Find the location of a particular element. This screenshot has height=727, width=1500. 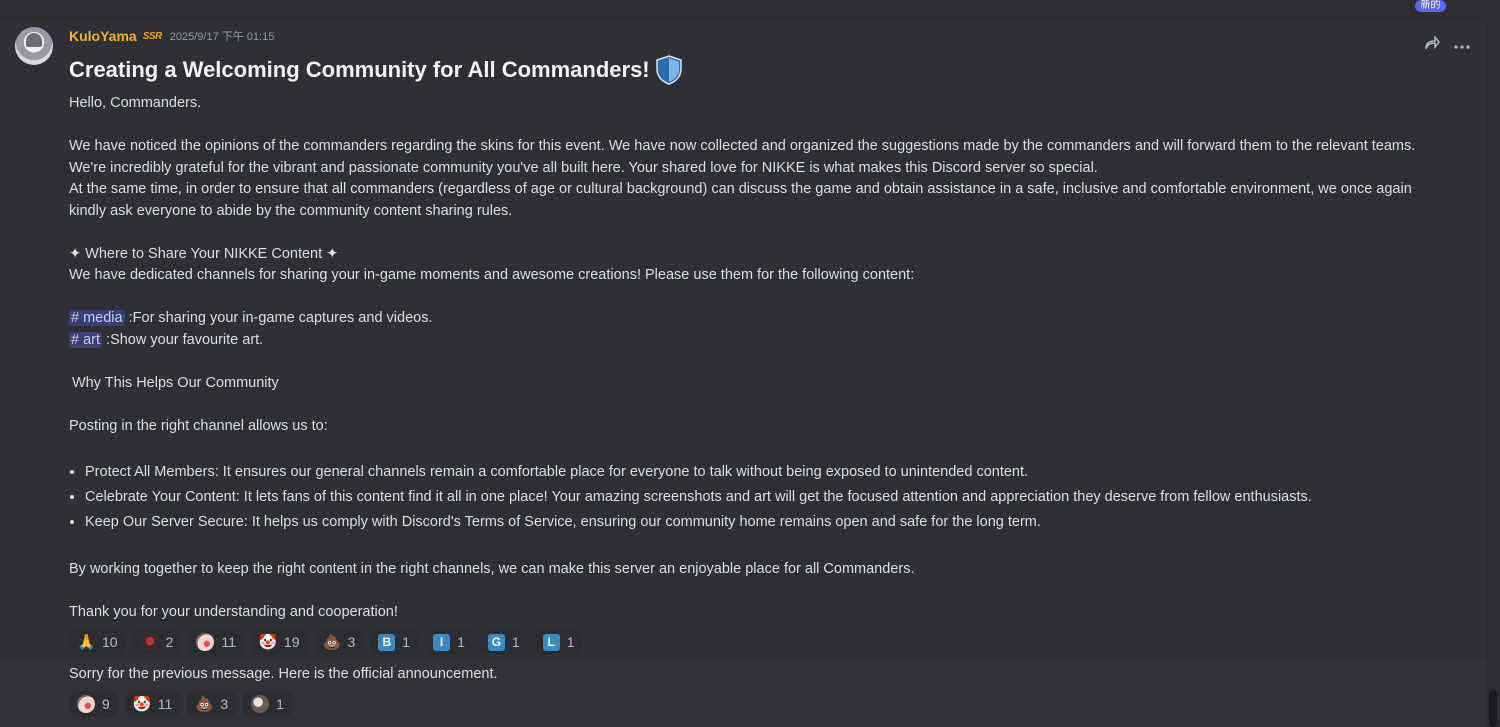

channel-mention-media: # media is located at coordinates (97, 318).